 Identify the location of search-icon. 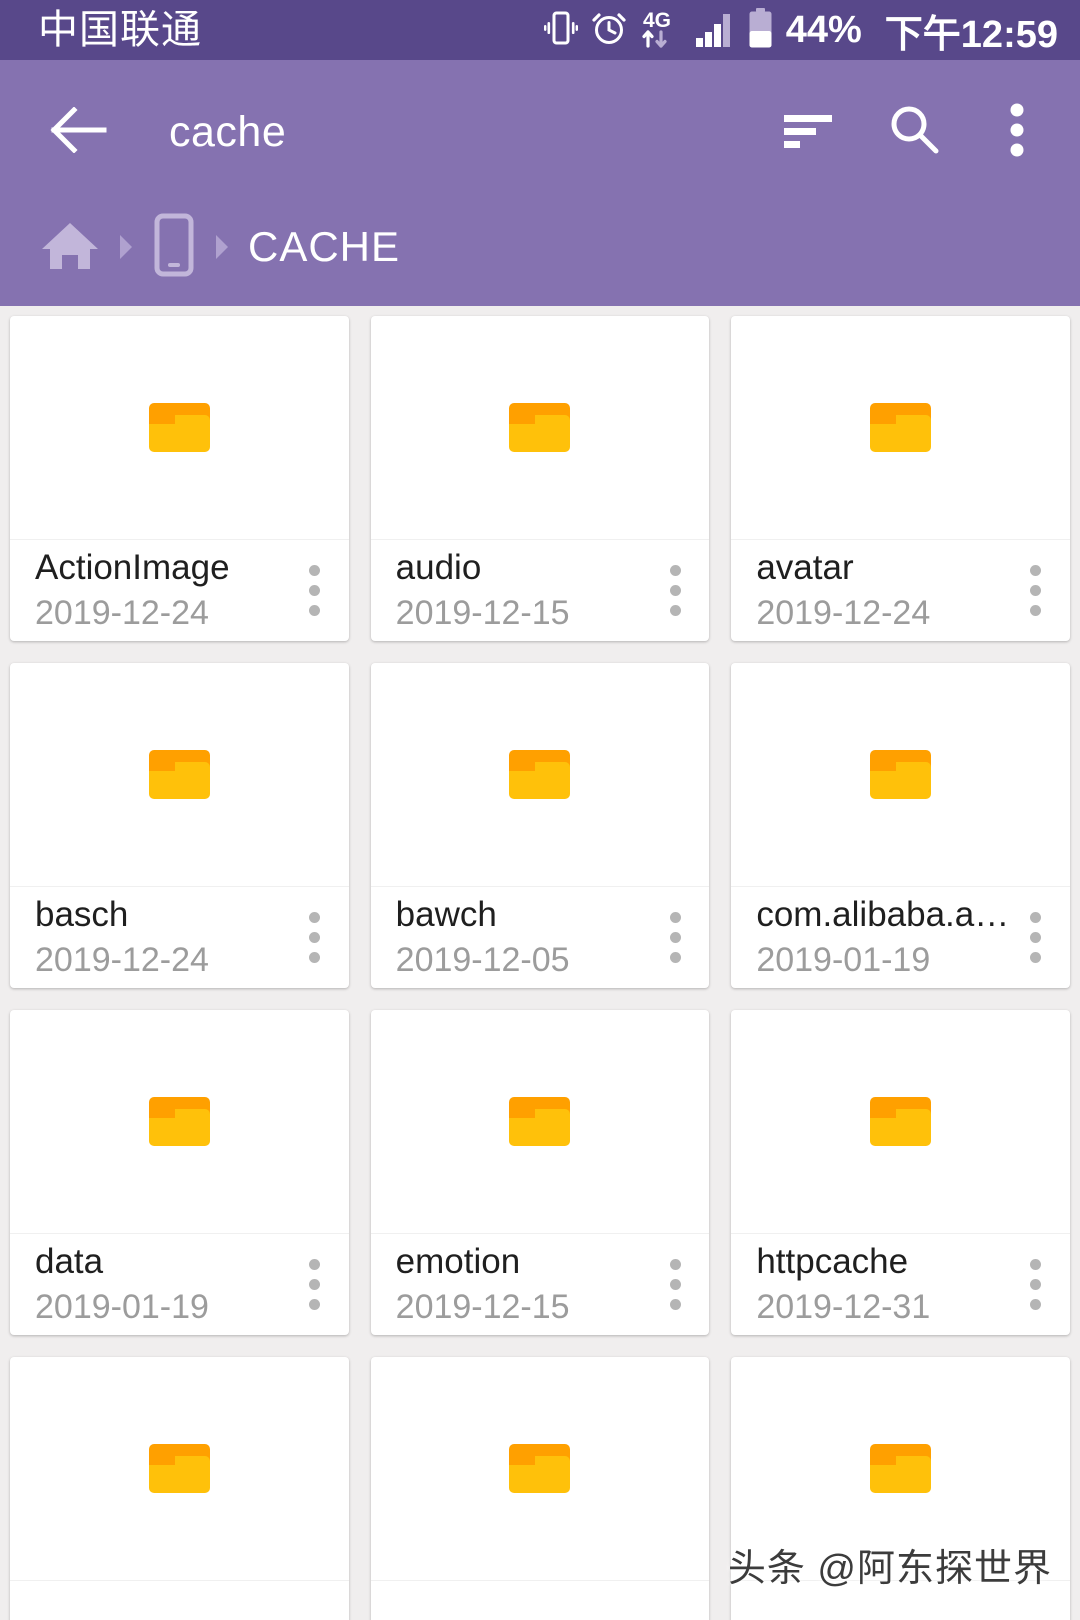
(913, 132).